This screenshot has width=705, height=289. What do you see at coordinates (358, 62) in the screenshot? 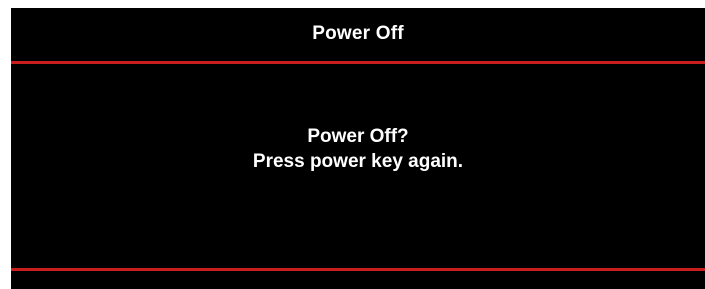
I see `title-divider` at bounding box center [358, 62].